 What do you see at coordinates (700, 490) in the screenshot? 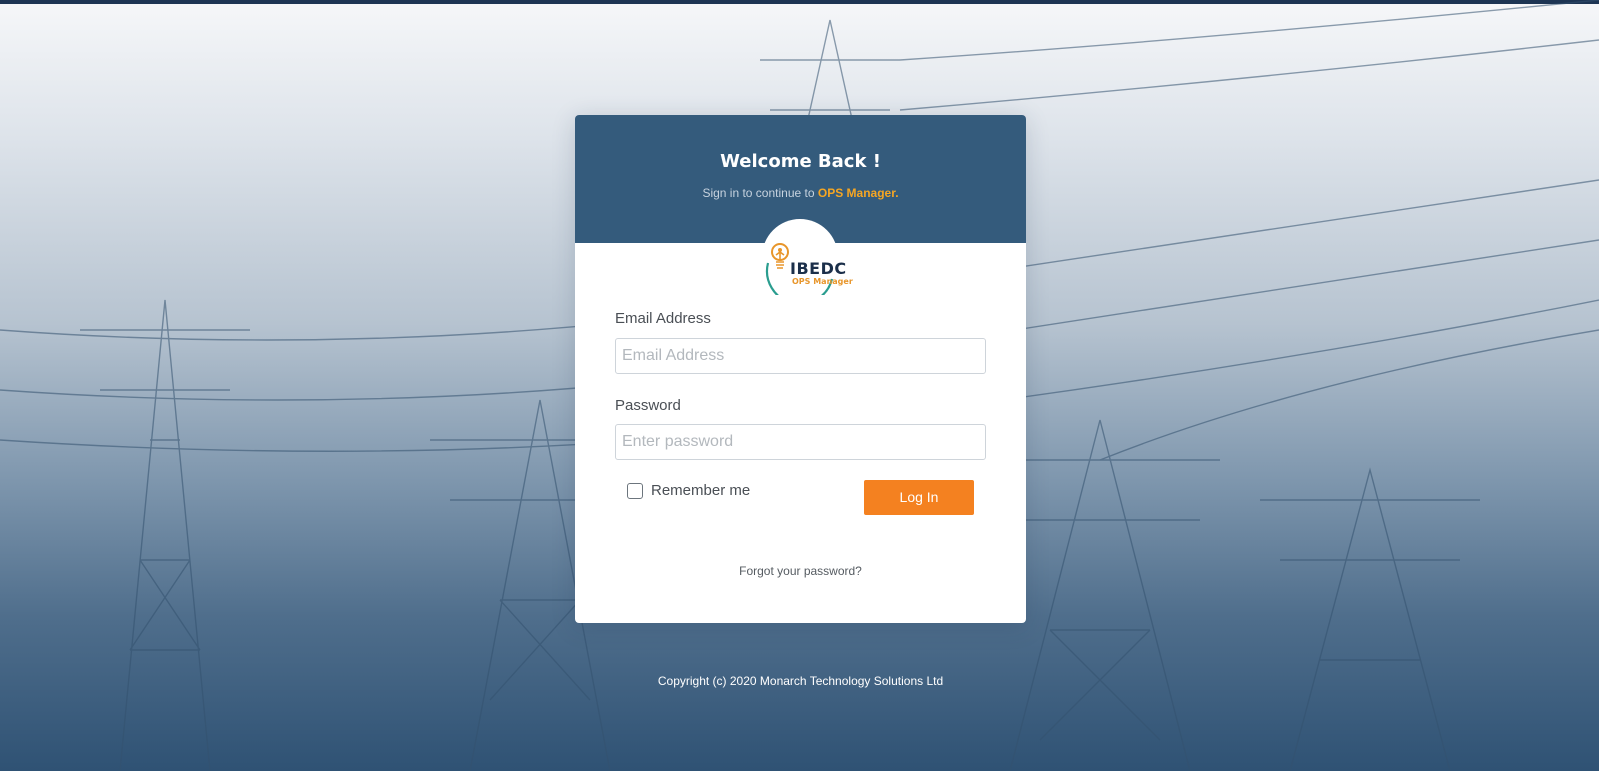
I see `remember-me-label: Remember me` at bounding box center [700, 490].